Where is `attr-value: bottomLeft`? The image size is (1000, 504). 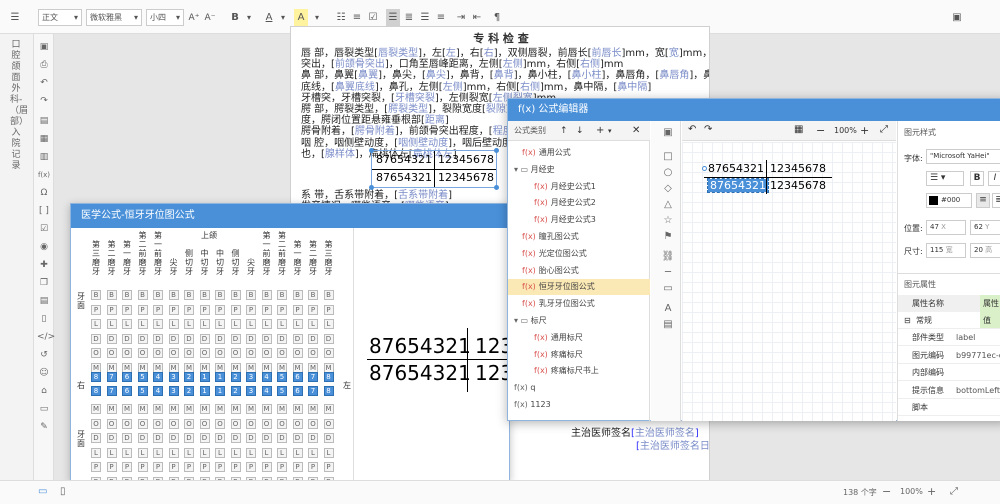 attr-value: bottomLeft is located at coordinates (978, 390).